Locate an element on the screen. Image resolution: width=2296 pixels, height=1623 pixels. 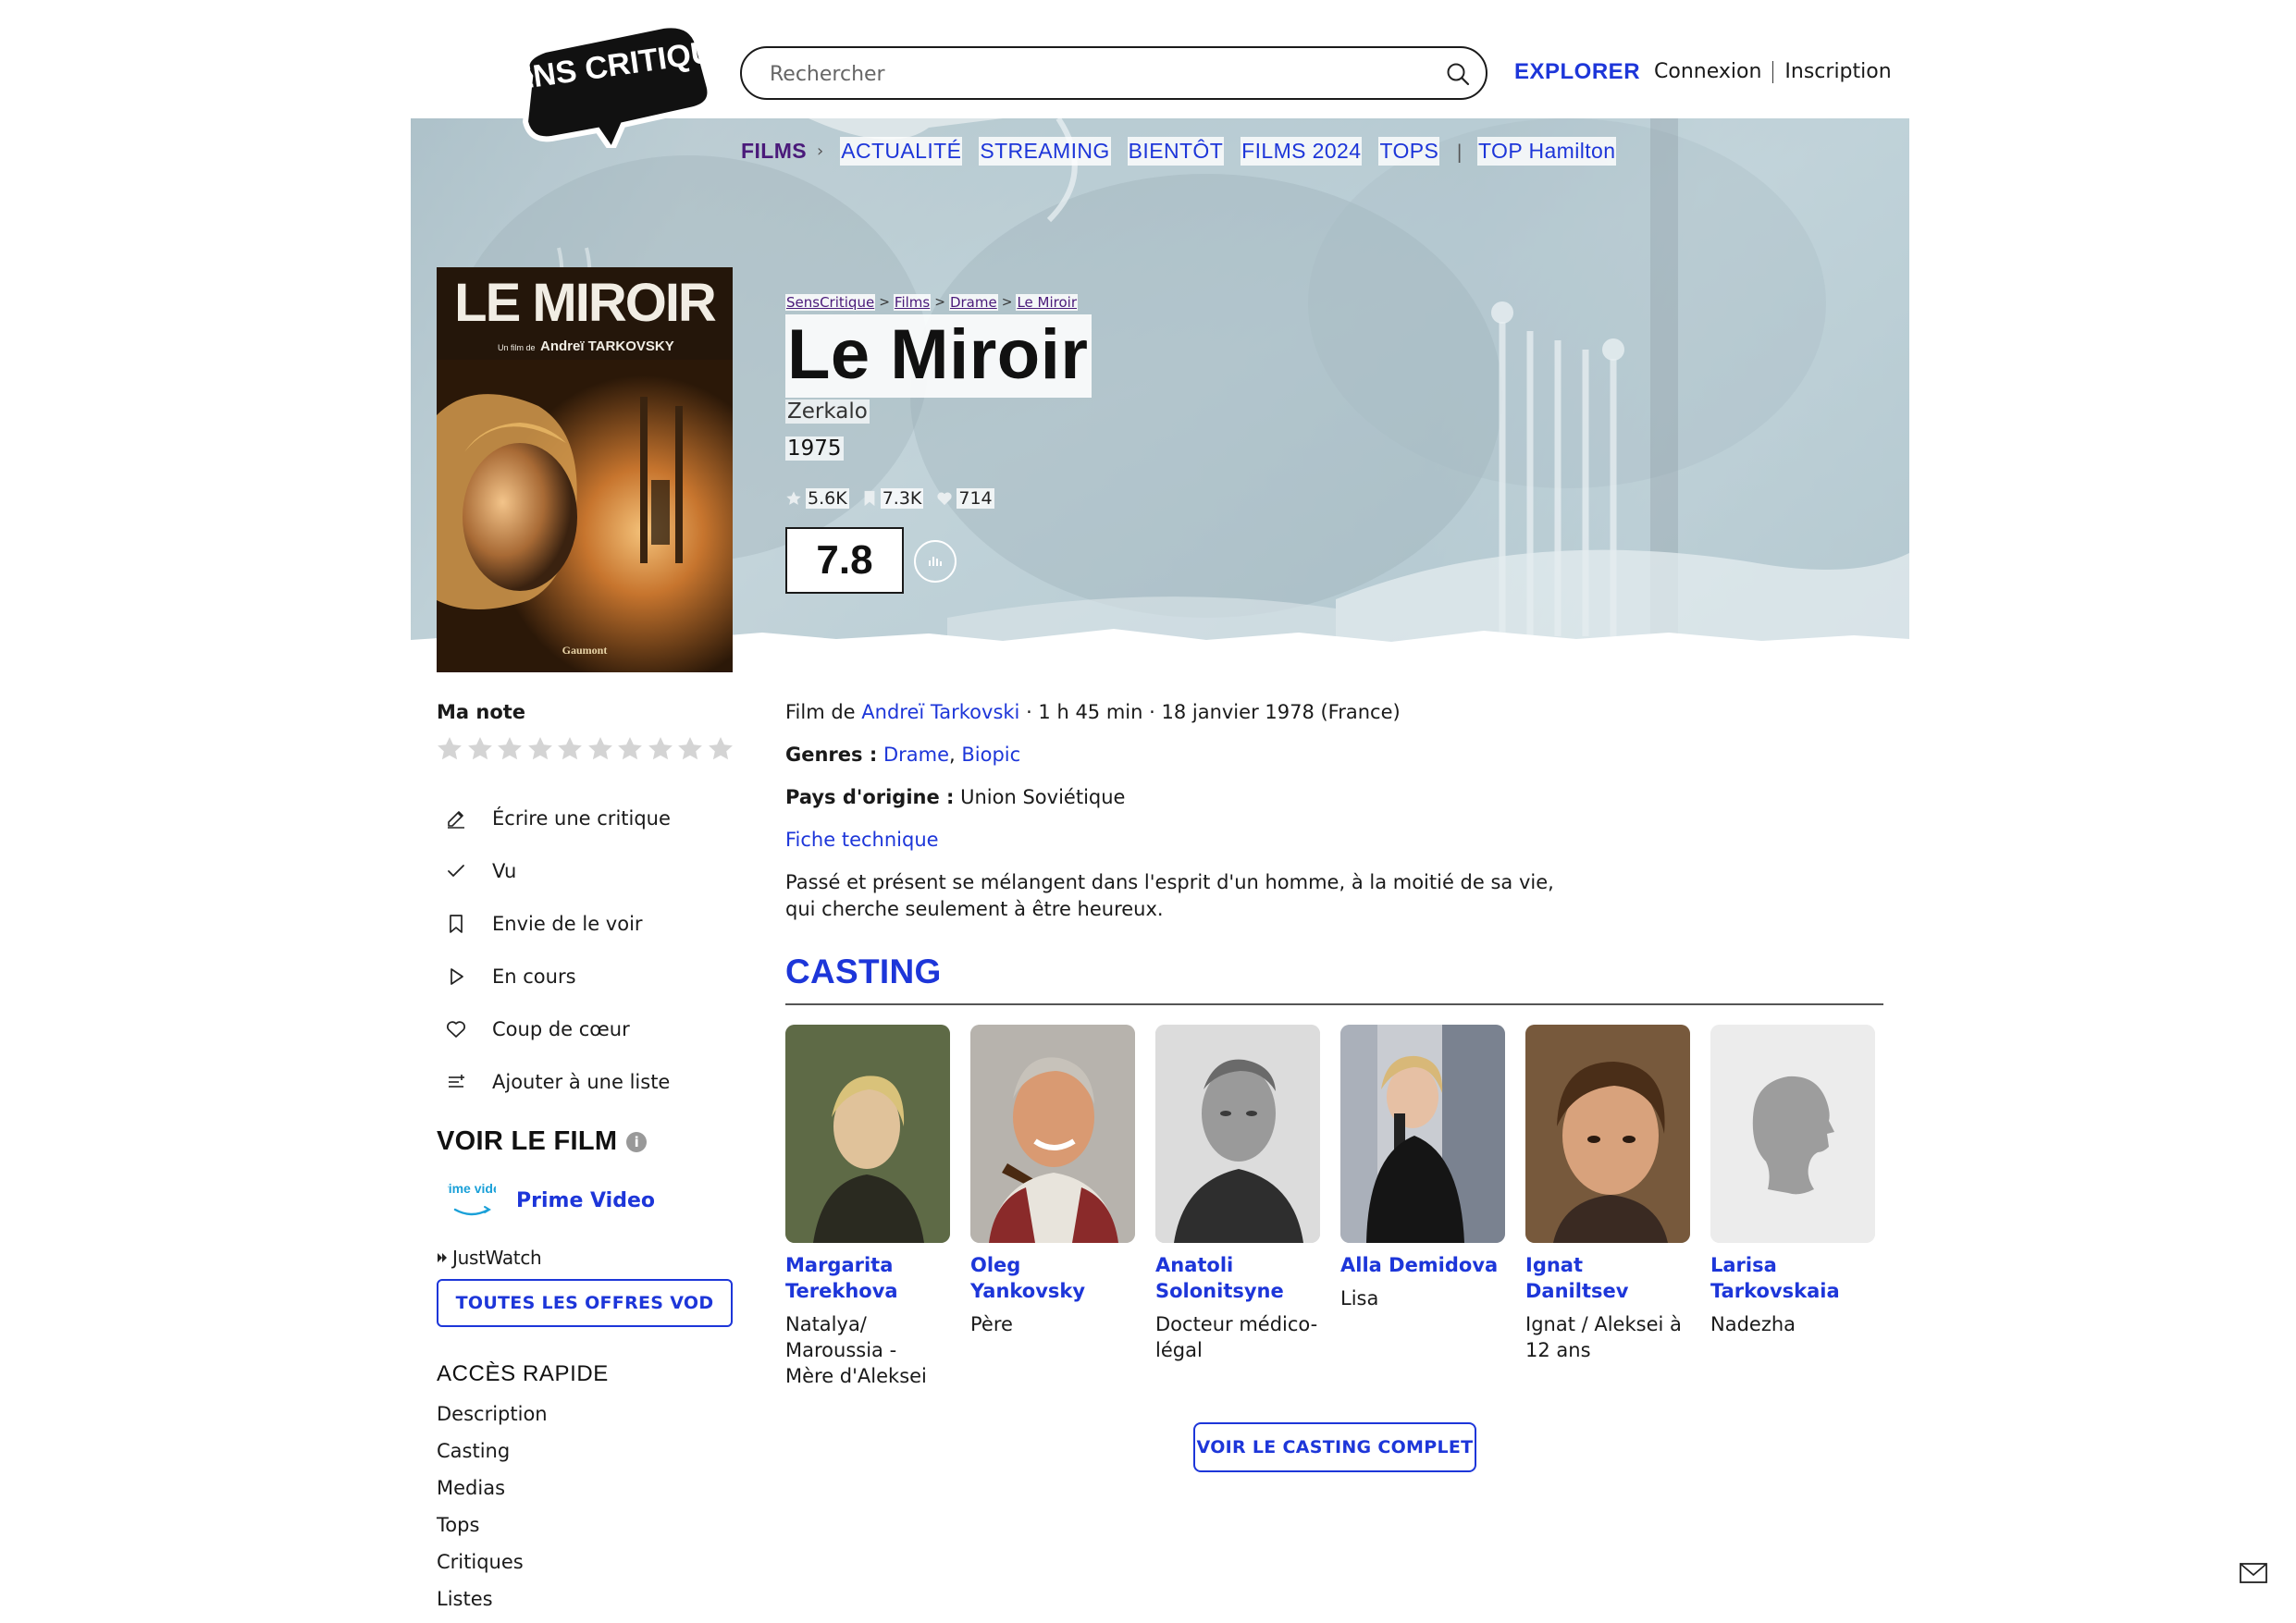
actor-role: Nadezha is located at coordinates (1753, 1324).